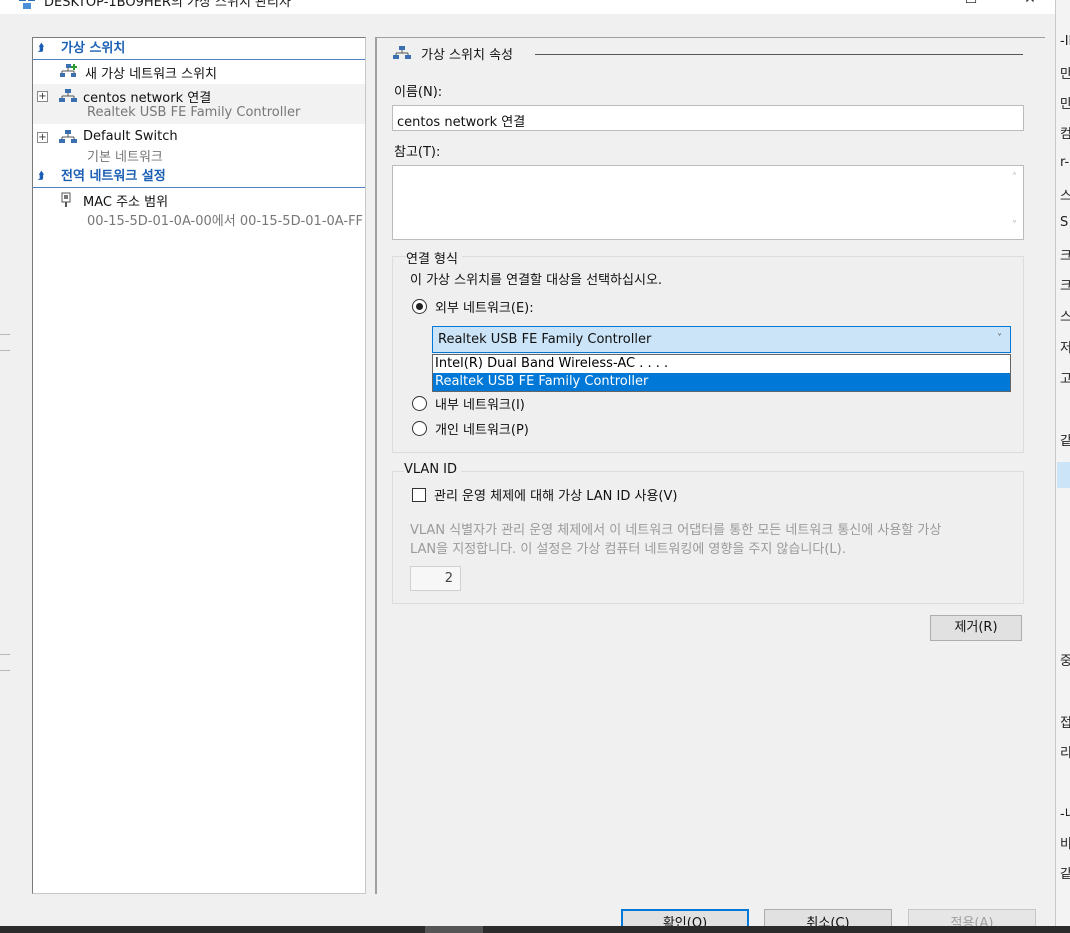 The image size is (1070, 933). I want to click on vlan-checkbox-label: 관리 운영 체제에 대해 가상 LAN ID 사용(V), so click(556, 496).